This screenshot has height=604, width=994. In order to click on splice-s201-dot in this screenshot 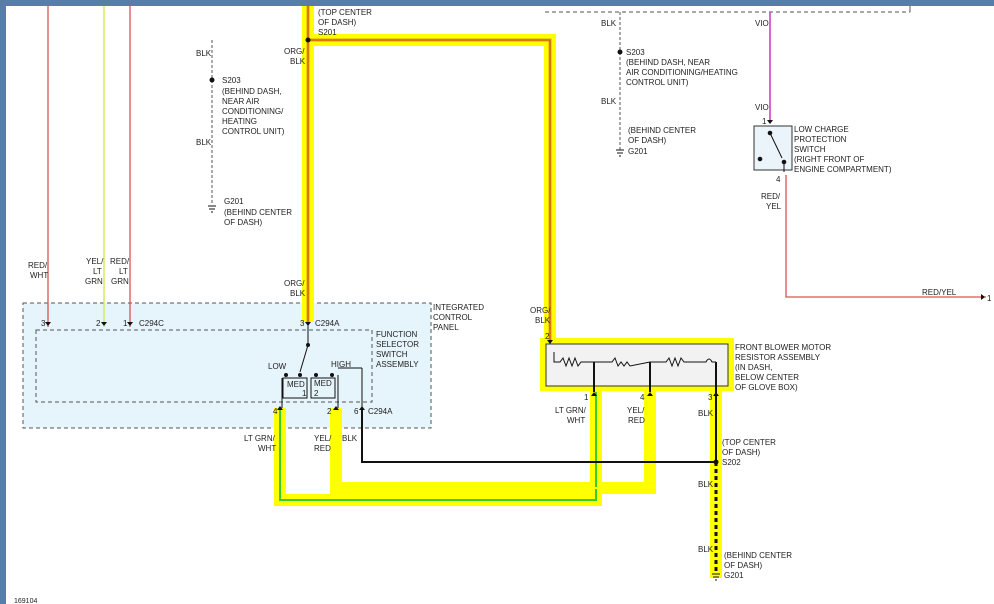, I will do `click(308, 40)`.